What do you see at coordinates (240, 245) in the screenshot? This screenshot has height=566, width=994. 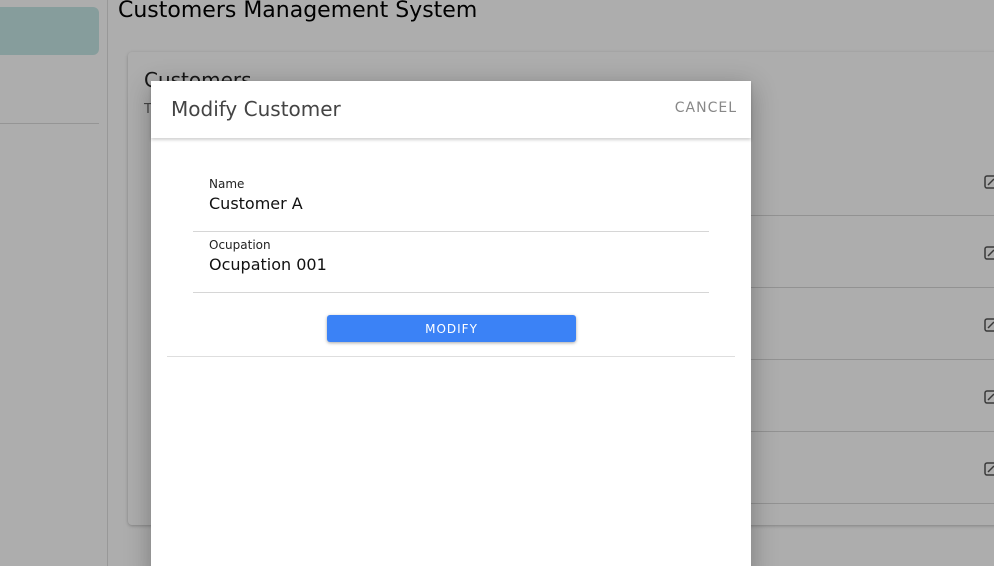 I see `ocupation-field-label: Ocupation` at bounding box center [240, 245].